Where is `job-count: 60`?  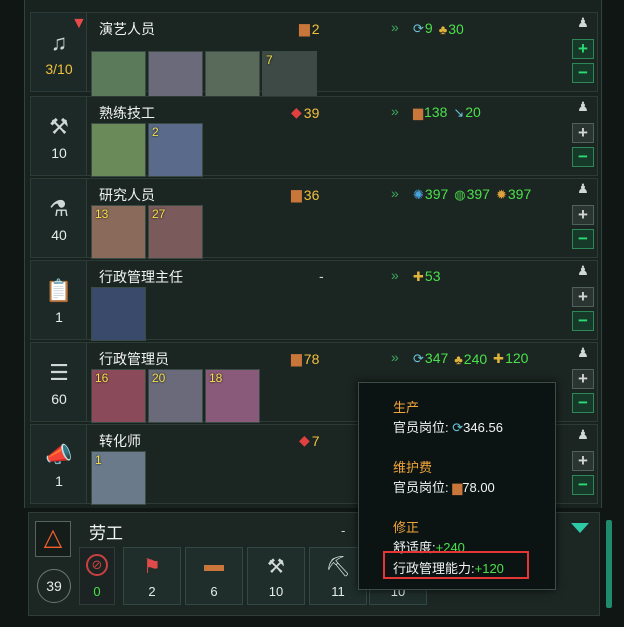
job-count: 60 is located at coordinates (59, 399).